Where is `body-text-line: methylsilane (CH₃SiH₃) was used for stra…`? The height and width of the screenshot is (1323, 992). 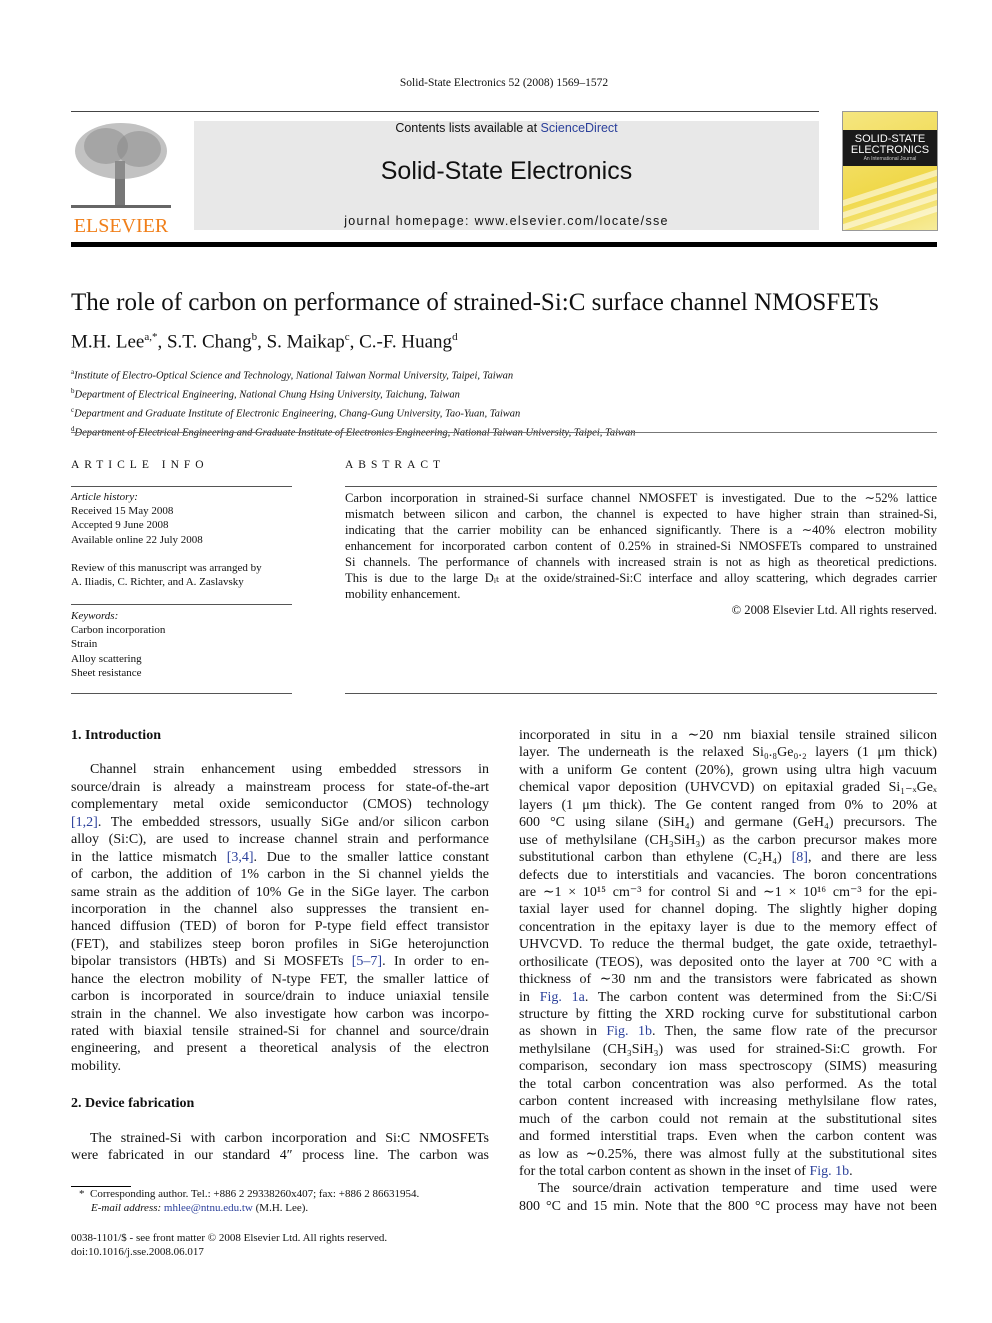 body-text-line: methylsilane (CH₃SiH₃) was used for stra… is located at coordinates (728, 1049).